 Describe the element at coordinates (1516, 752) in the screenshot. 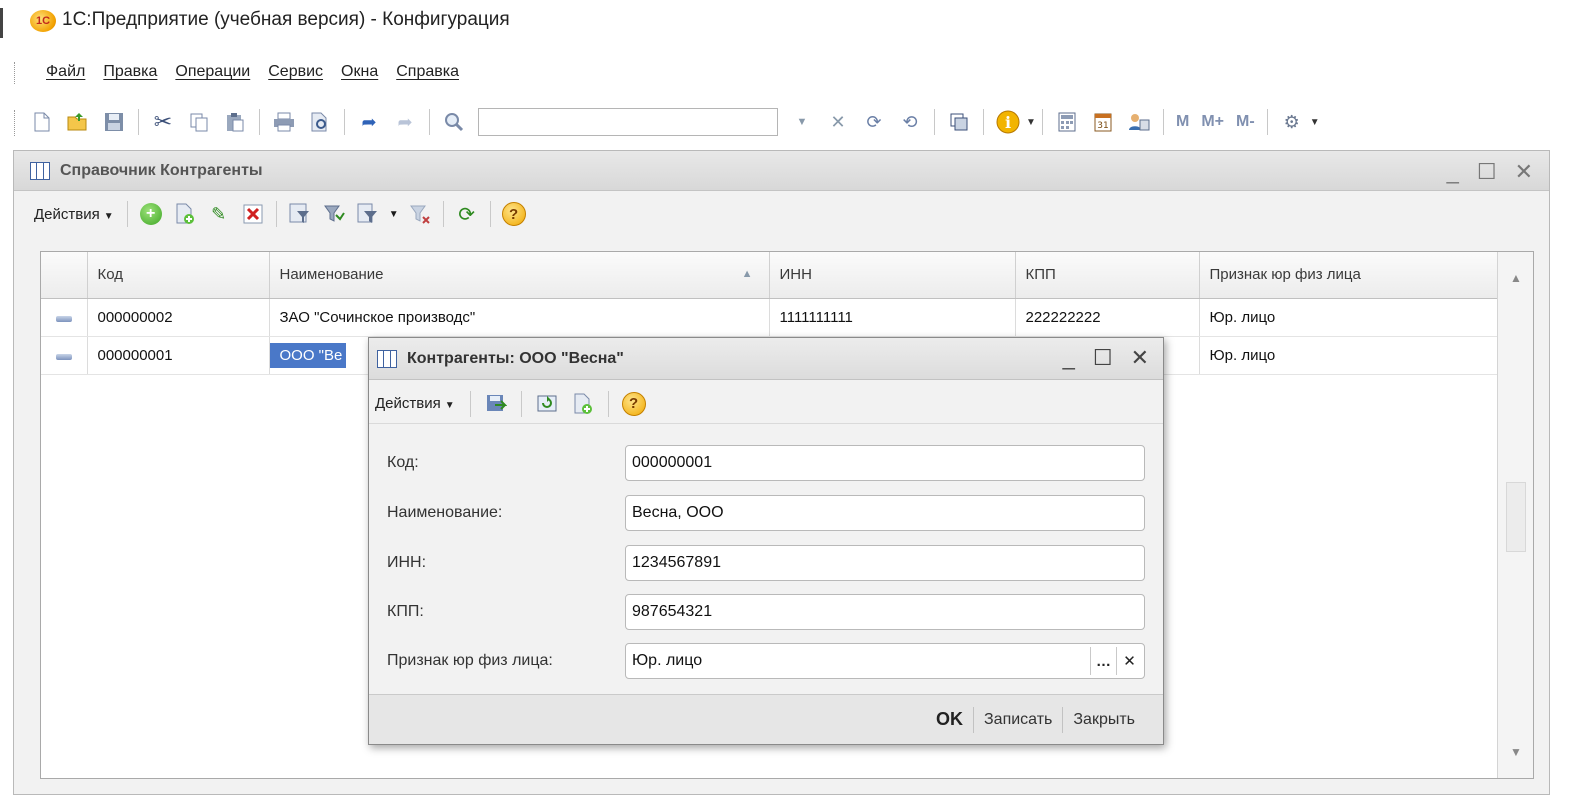

I see `scroll-down-icon: ▼` at that location.